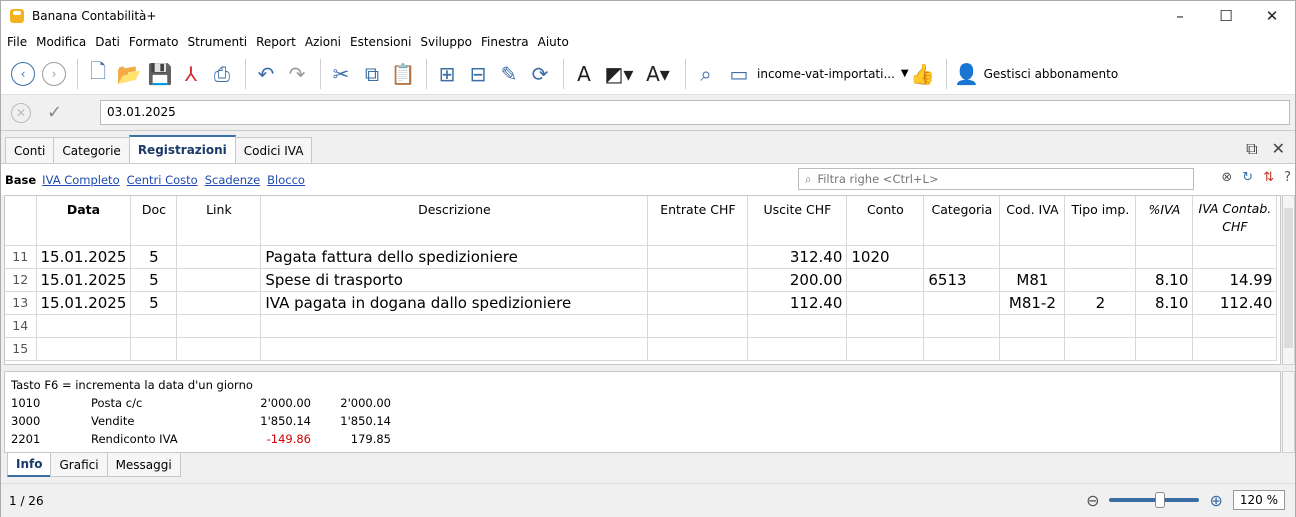 The width and height of the screenshot is (1296, 517). I want to click on new-file-icon: 🗋, so click(98, 74).